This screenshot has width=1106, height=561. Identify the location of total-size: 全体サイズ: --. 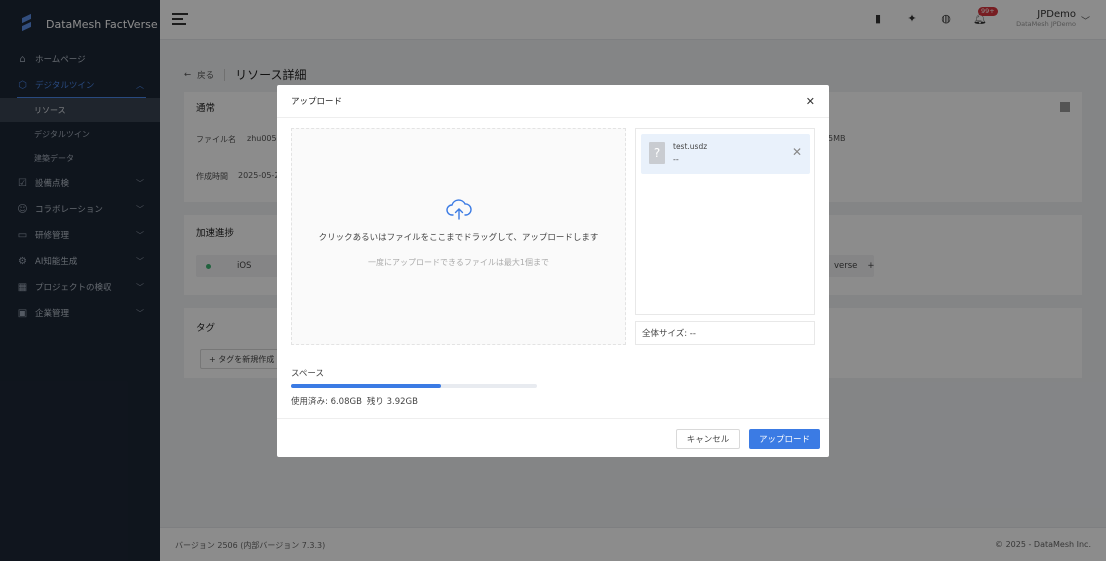
(725, 333).